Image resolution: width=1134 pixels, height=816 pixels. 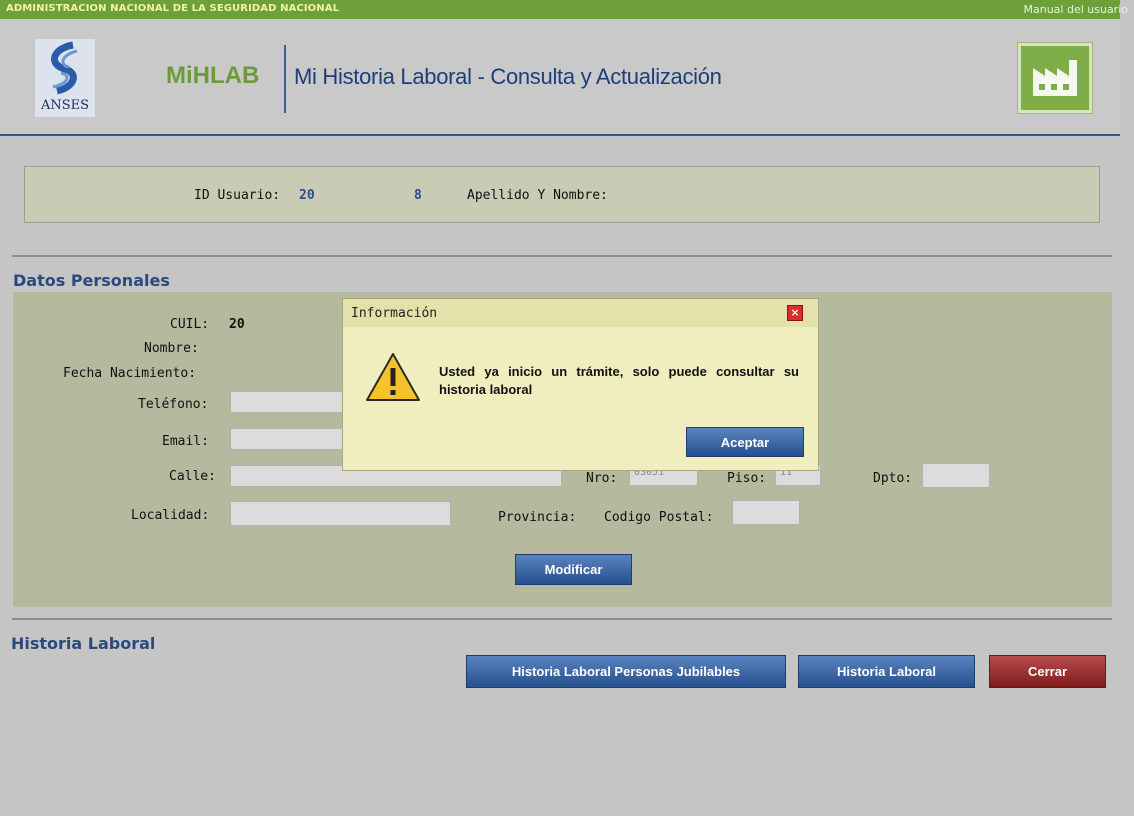 I want to click on section-title-datos-personales: Datos Personales, so click(x=91, y=280).